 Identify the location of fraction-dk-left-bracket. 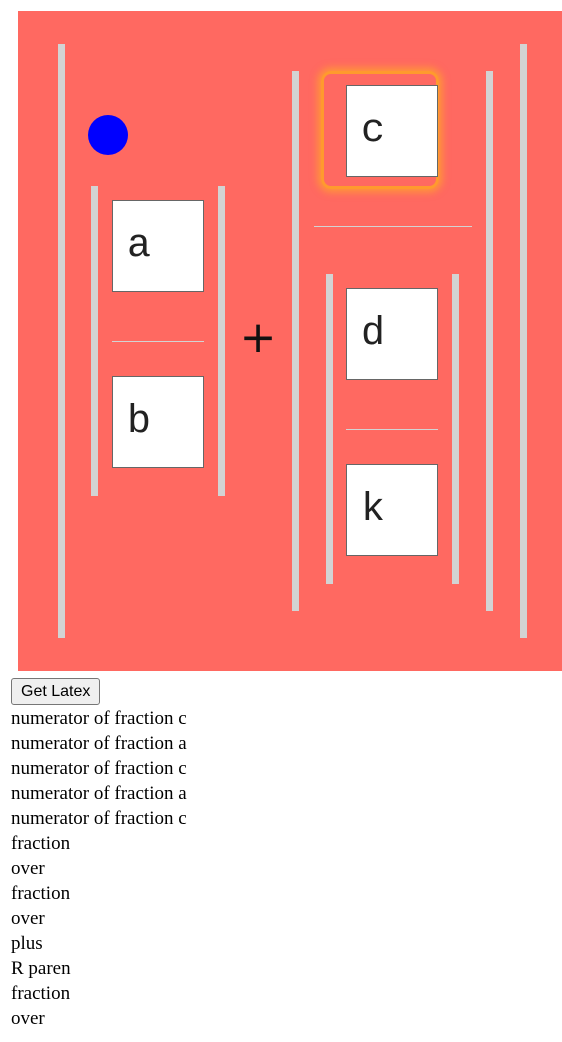
(329, 429).